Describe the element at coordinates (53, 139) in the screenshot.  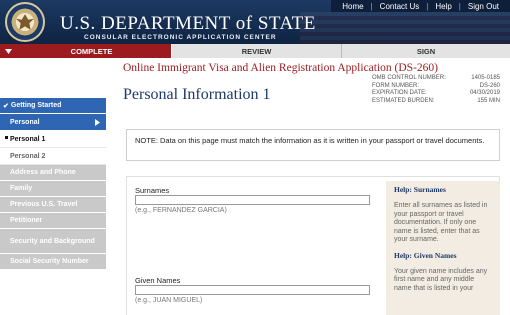
I see `sidebar-item-personal-1: Personal 1` at that location.